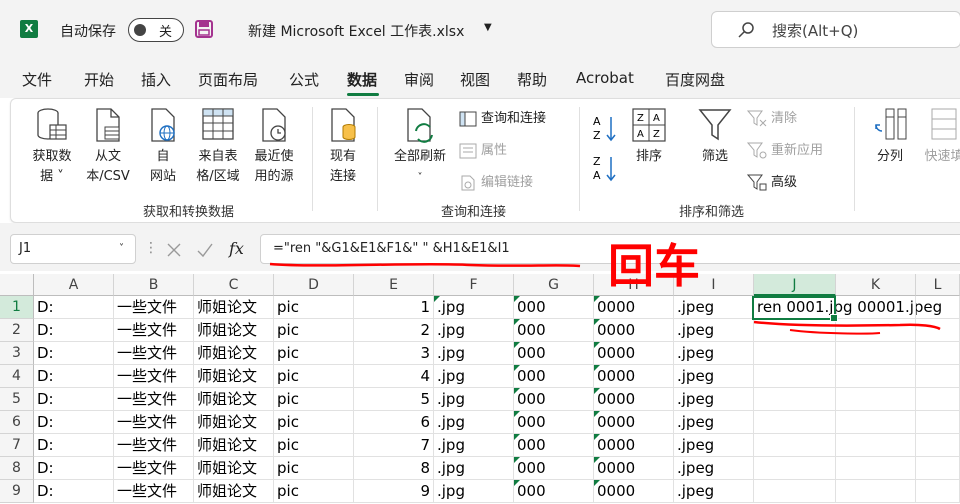  Describe the element at coordinates (532, 79) in the screenshot. I see `tab-help: 帮助` at that location.